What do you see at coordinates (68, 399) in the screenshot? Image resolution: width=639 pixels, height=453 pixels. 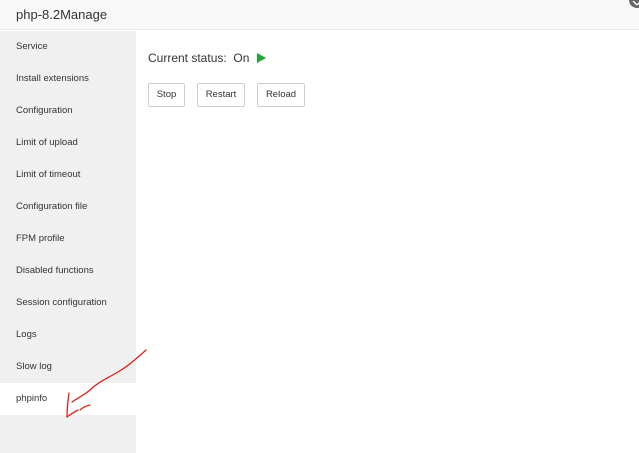 I see `sidebar-item-phpinfo: phpinfo` at bounding box center [68, 399].